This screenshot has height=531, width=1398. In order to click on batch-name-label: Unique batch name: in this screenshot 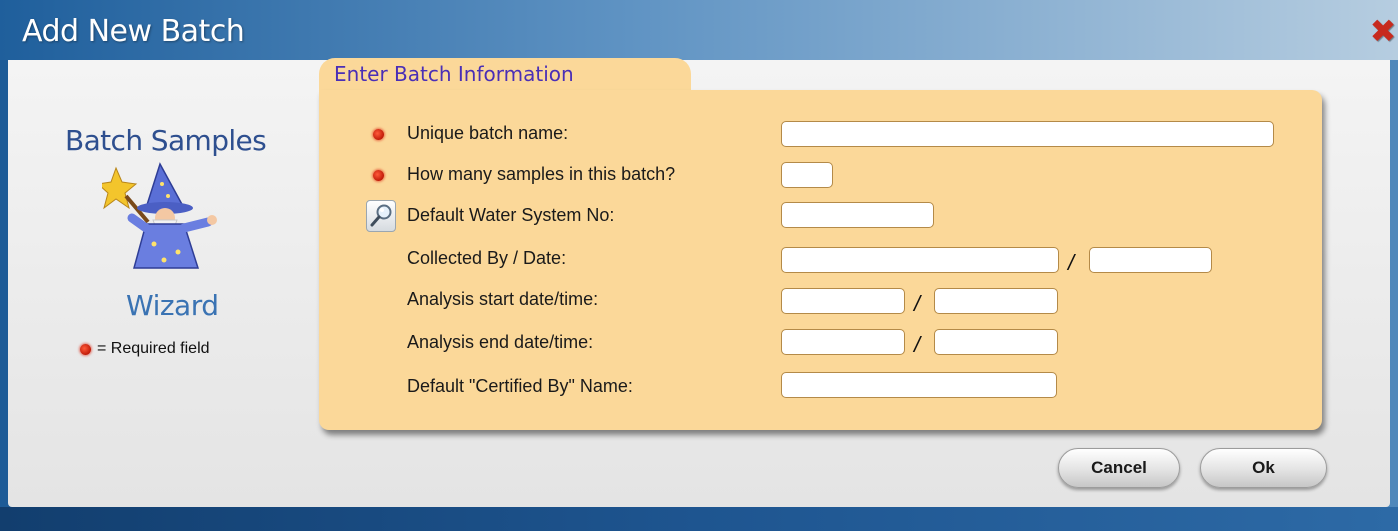, I will do `click(488, 133)`.